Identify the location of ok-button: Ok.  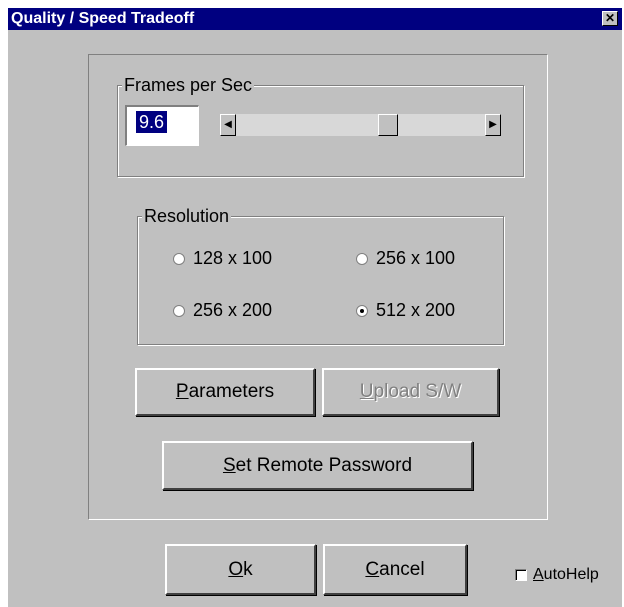
(240, 569).